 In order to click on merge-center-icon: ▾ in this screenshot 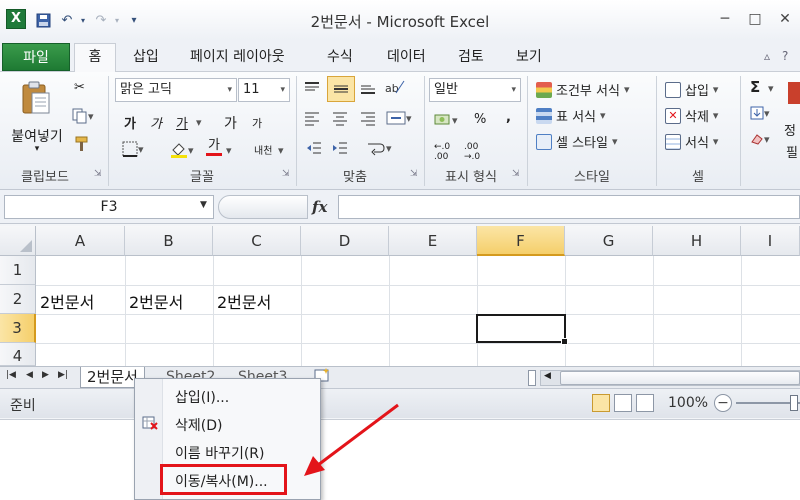, I will do `click(399, 118)`.